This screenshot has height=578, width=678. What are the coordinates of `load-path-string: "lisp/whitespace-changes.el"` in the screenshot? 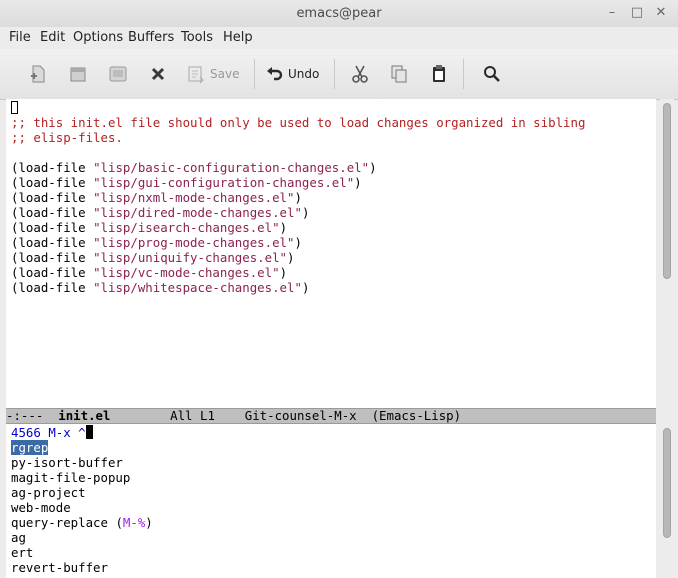 It's located at (197, 287).